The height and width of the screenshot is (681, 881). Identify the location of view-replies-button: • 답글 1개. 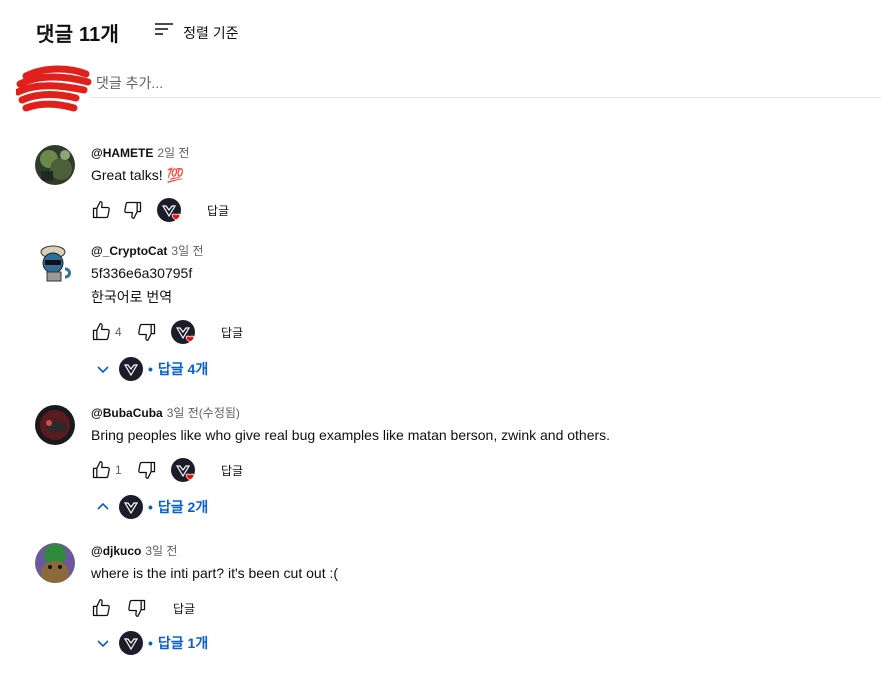
(473, 643).